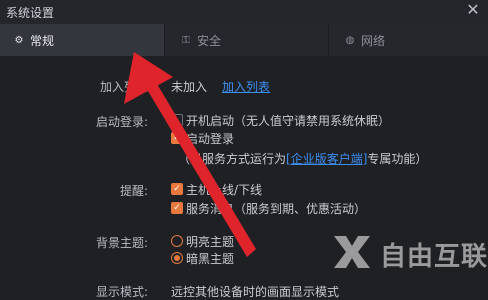  Describe the element at coordinates (148, 78) in the screenshot. I see `arrow-head` at that location.